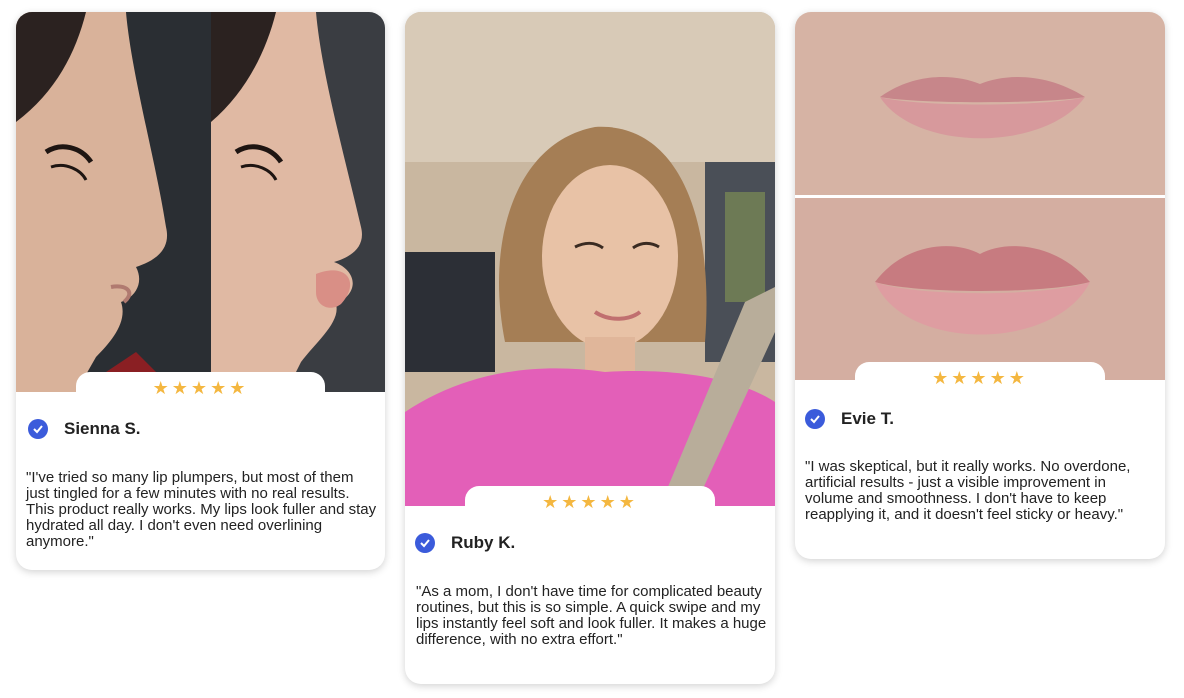  What do you see at coordinates (483, 542) in the screenshot?
I see `reviewer-name: Ruby K.` at bounding box center [483, 542].